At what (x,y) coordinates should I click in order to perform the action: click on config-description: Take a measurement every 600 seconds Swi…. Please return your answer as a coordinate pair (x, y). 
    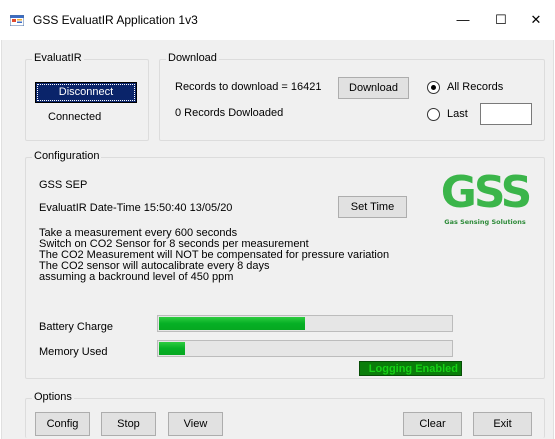
    Looking at the image, I should click on (214, 255).